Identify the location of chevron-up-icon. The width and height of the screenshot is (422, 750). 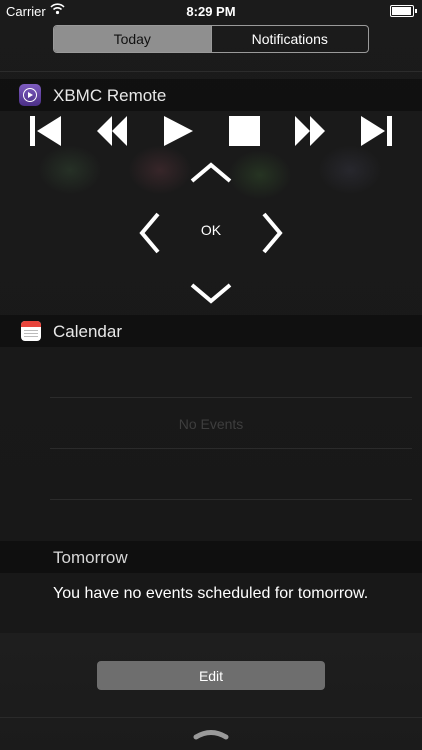
(211, 173).